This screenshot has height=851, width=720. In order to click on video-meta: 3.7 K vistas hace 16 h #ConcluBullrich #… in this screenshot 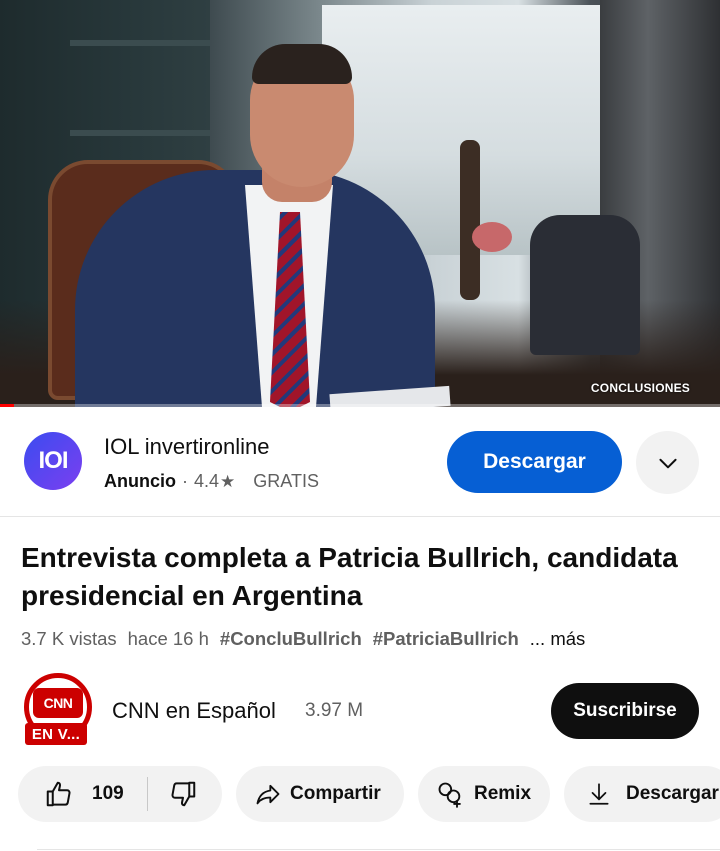, I will do `click(303, 639)`.